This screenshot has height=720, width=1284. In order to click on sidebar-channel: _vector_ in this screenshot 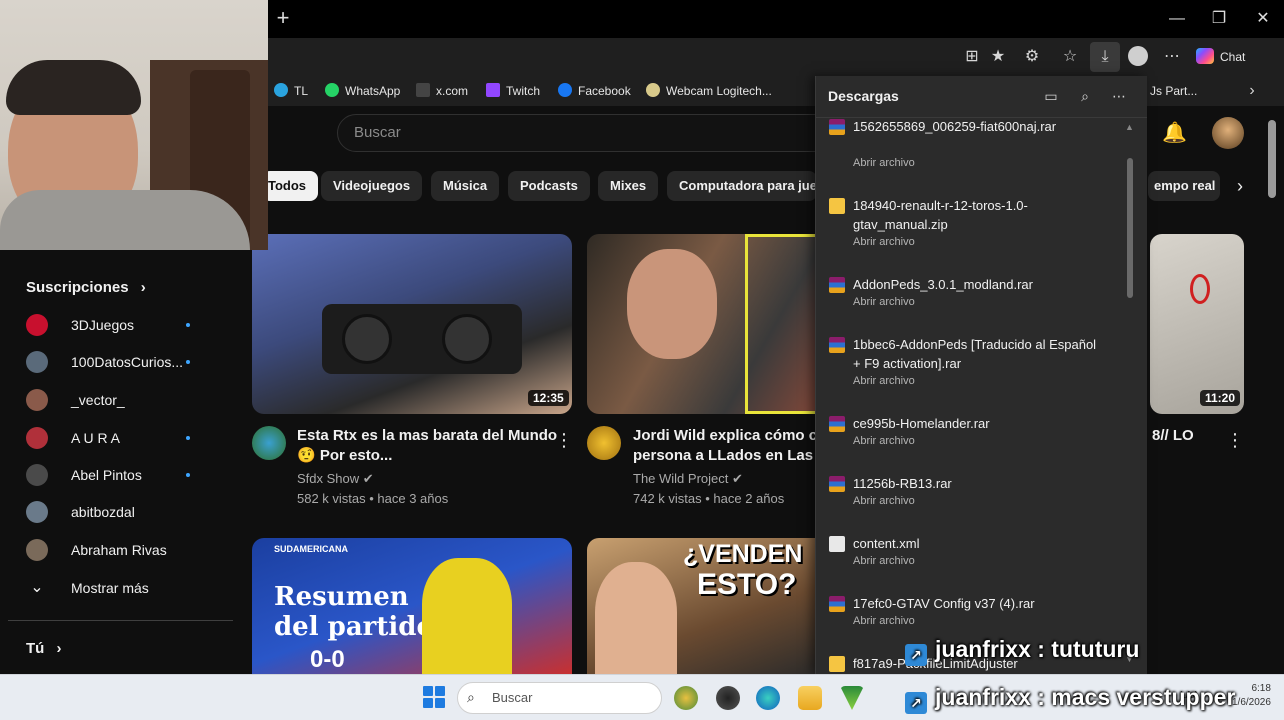, I will do `click(126, 401)`.